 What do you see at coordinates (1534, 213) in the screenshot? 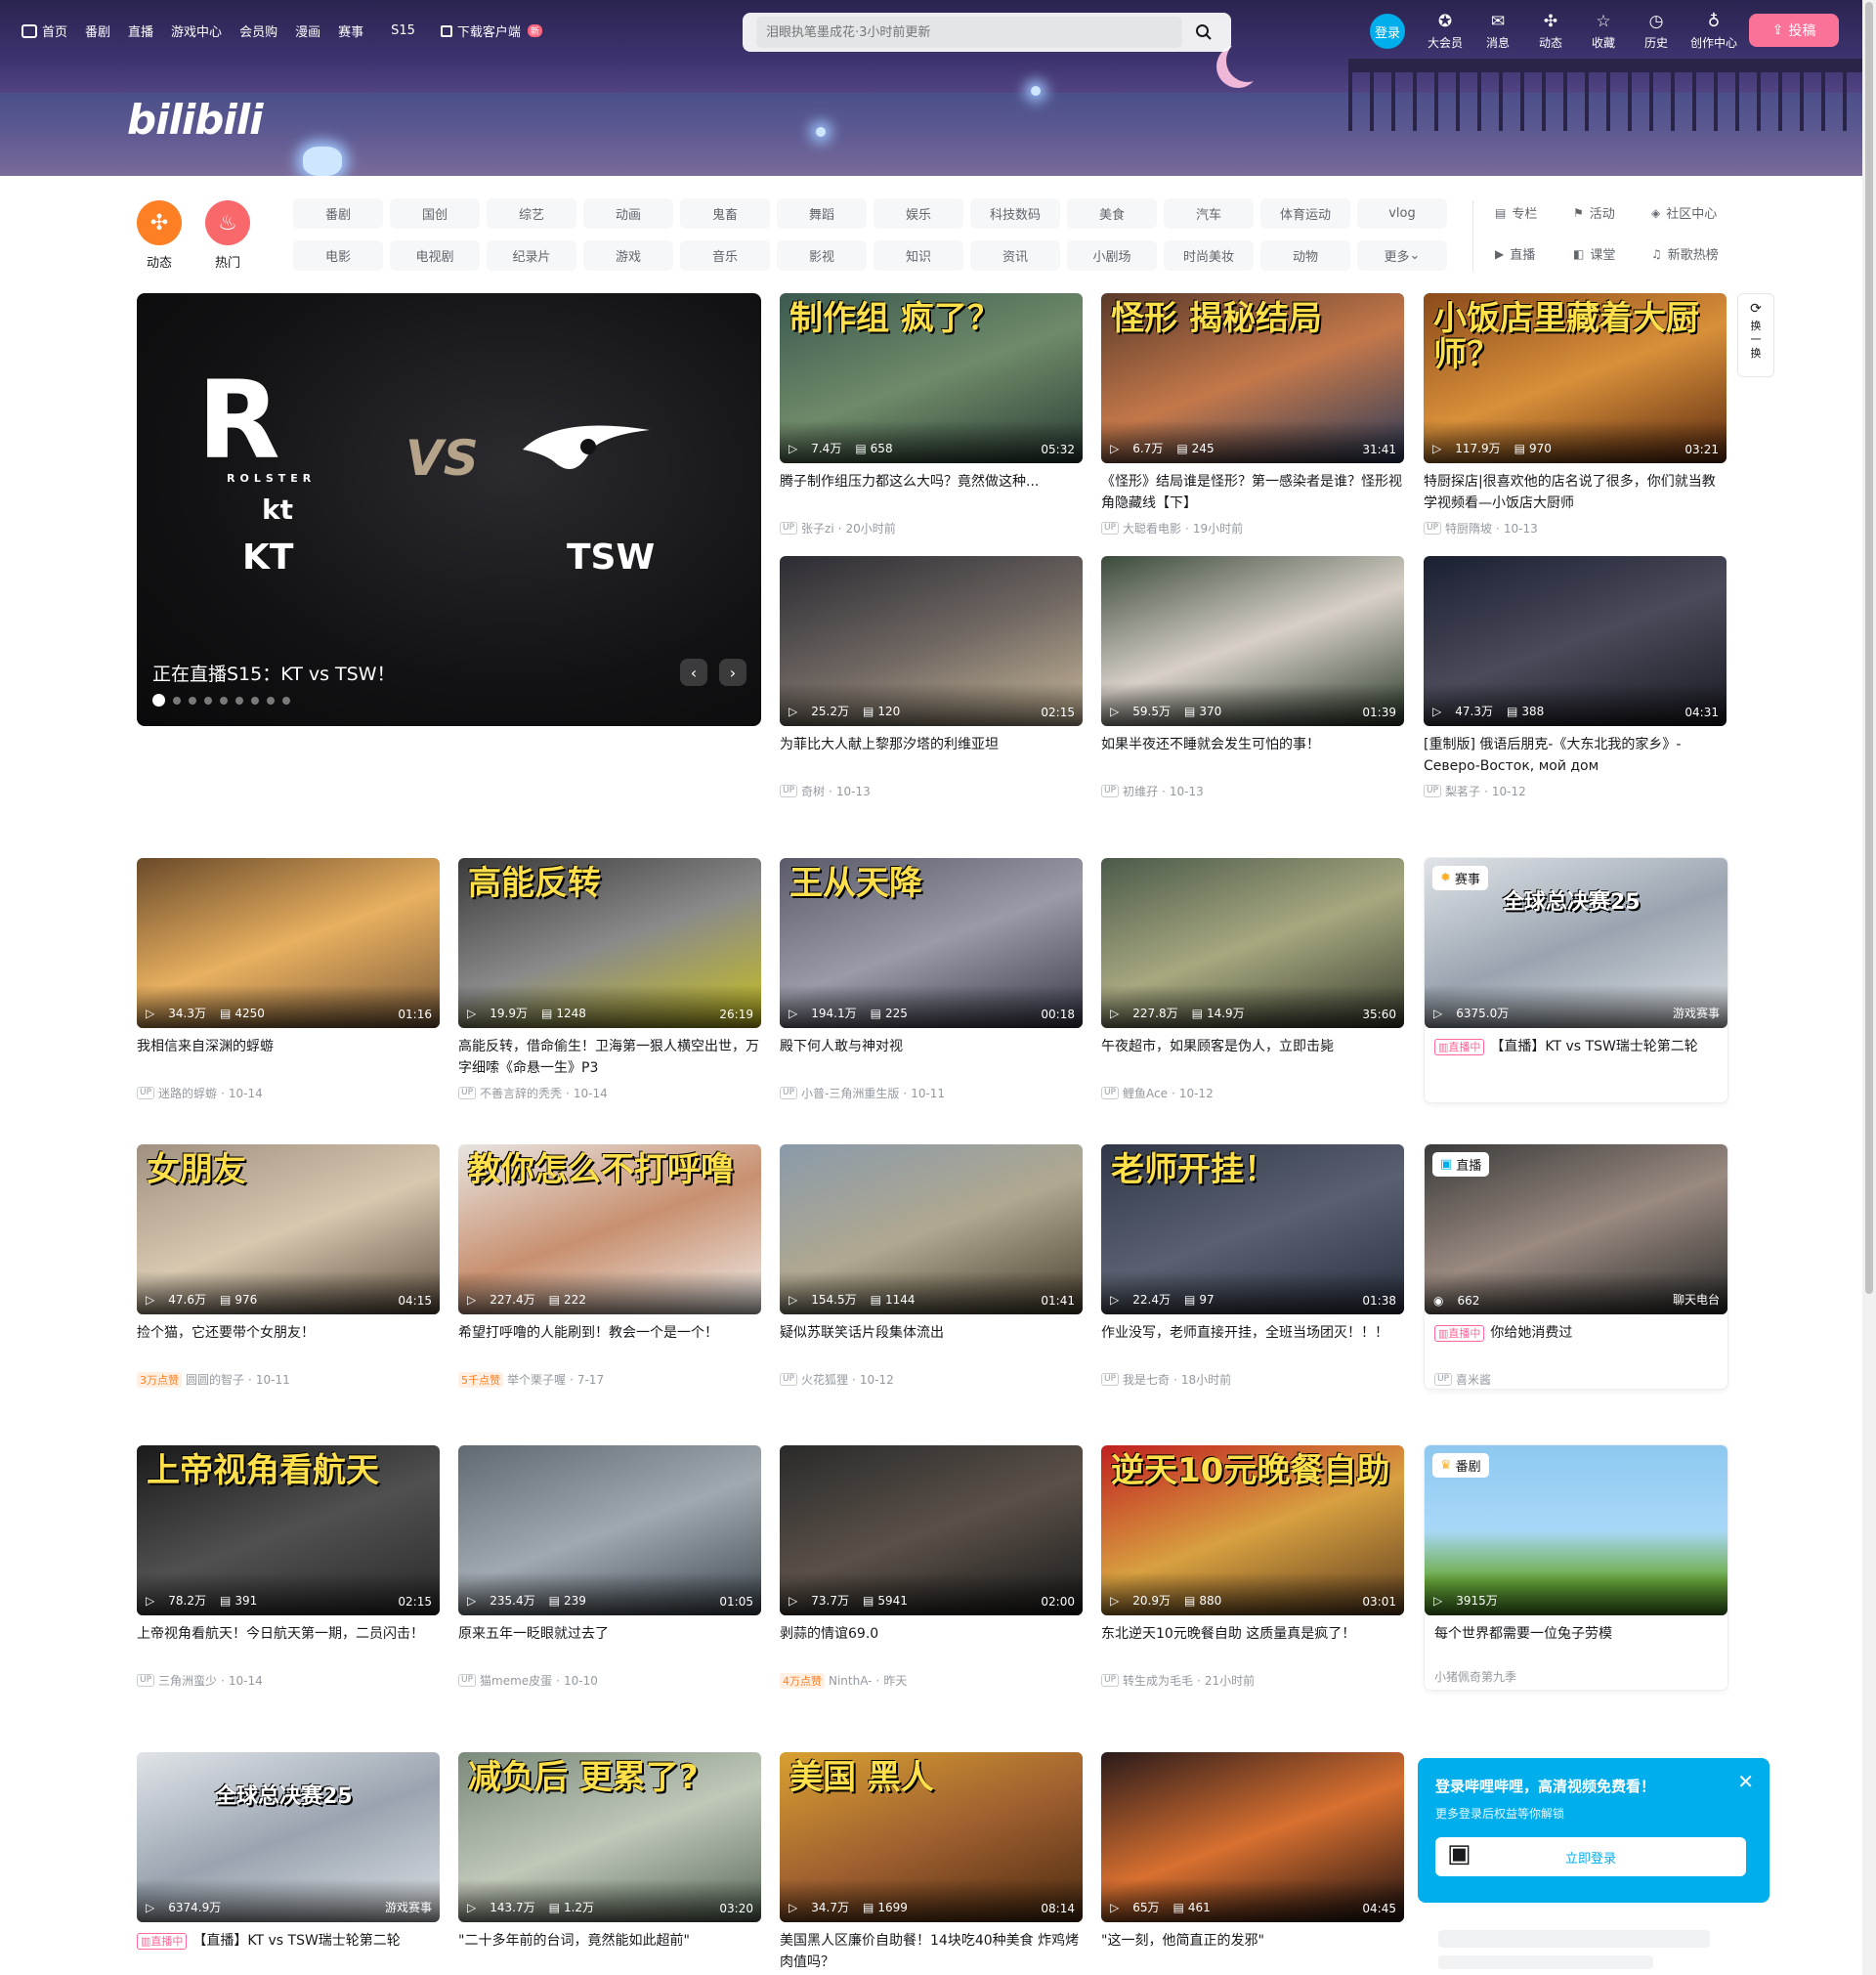
I see `side-link-column: ▤ 专栏` at bounding box center [1534, 213].